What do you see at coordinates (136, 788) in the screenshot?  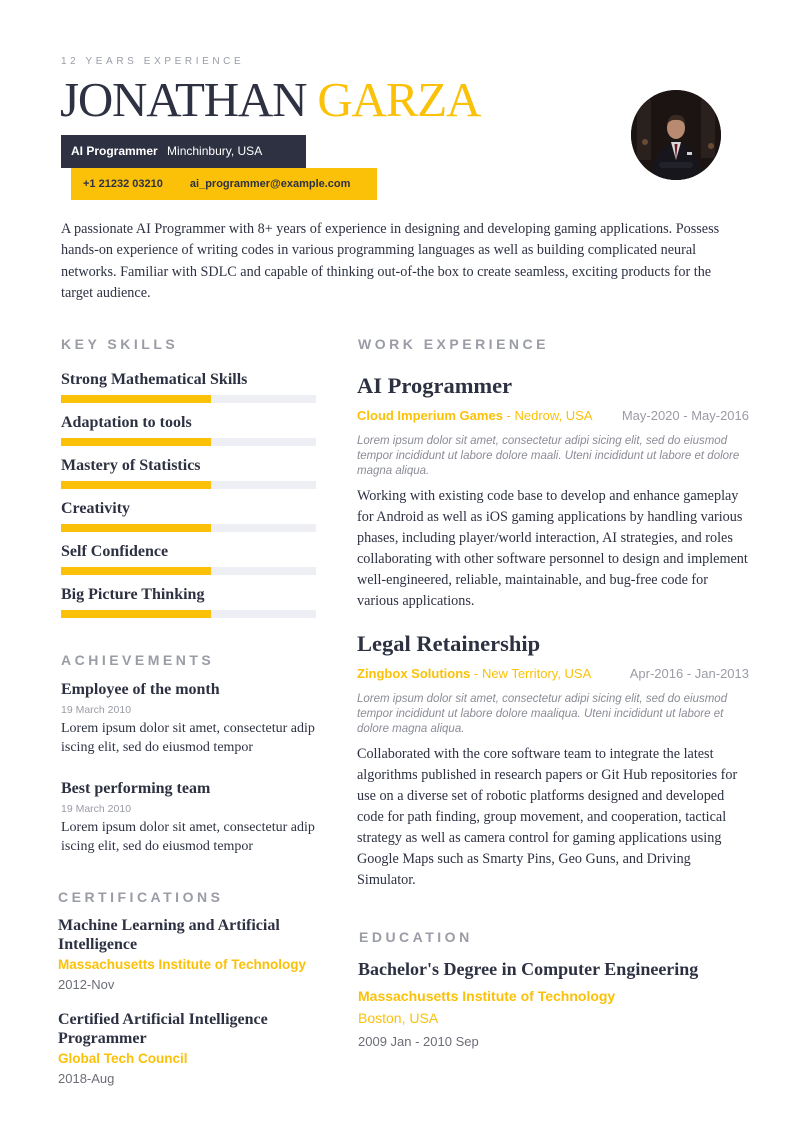 I see `achievement-title: Best performing team` at bounding box center [136, 788].